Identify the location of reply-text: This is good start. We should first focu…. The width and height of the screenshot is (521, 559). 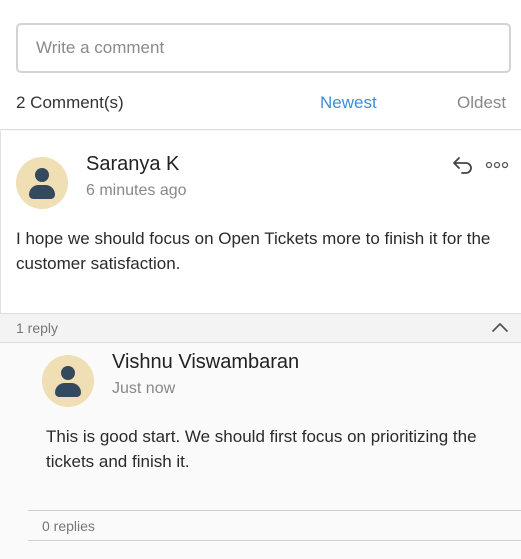
(261, 449).